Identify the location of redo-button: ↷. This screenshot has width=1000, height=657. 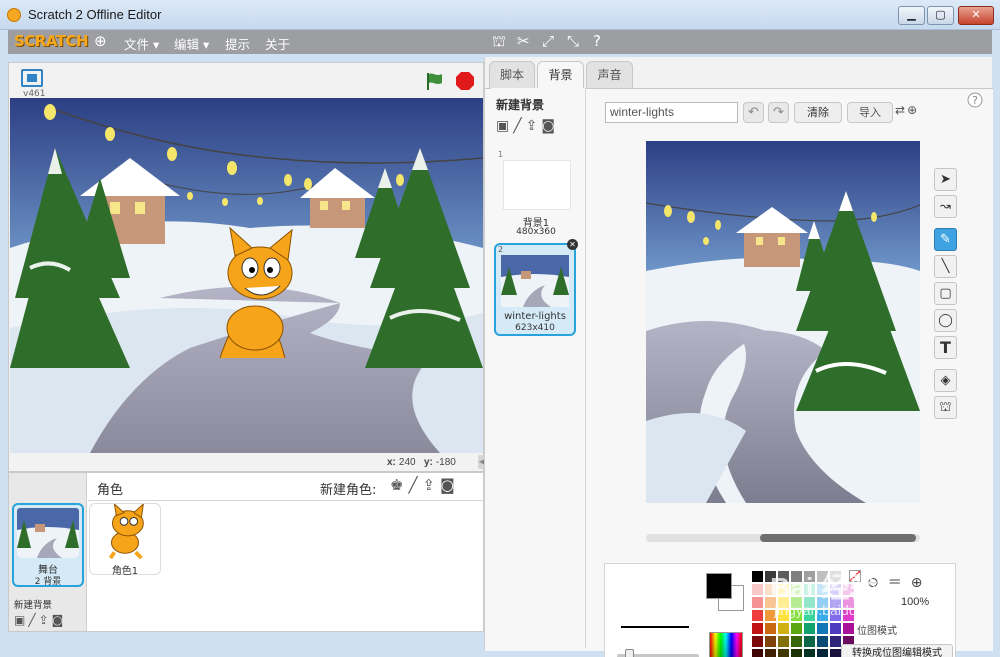
(778, 112).